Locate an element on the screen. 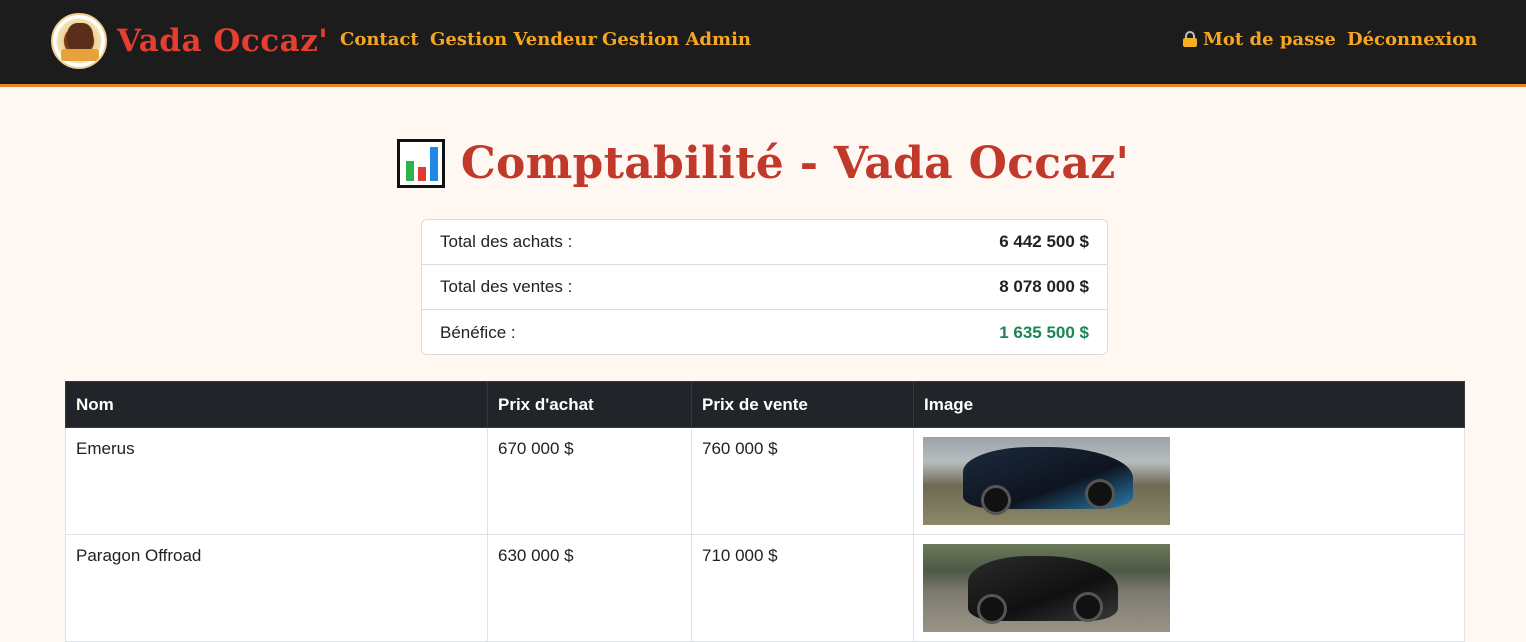 This screenshot has width=1526, height=642. nav-gestion-vendeur: Gestion Vendeur is located at coordinates (513, 39).